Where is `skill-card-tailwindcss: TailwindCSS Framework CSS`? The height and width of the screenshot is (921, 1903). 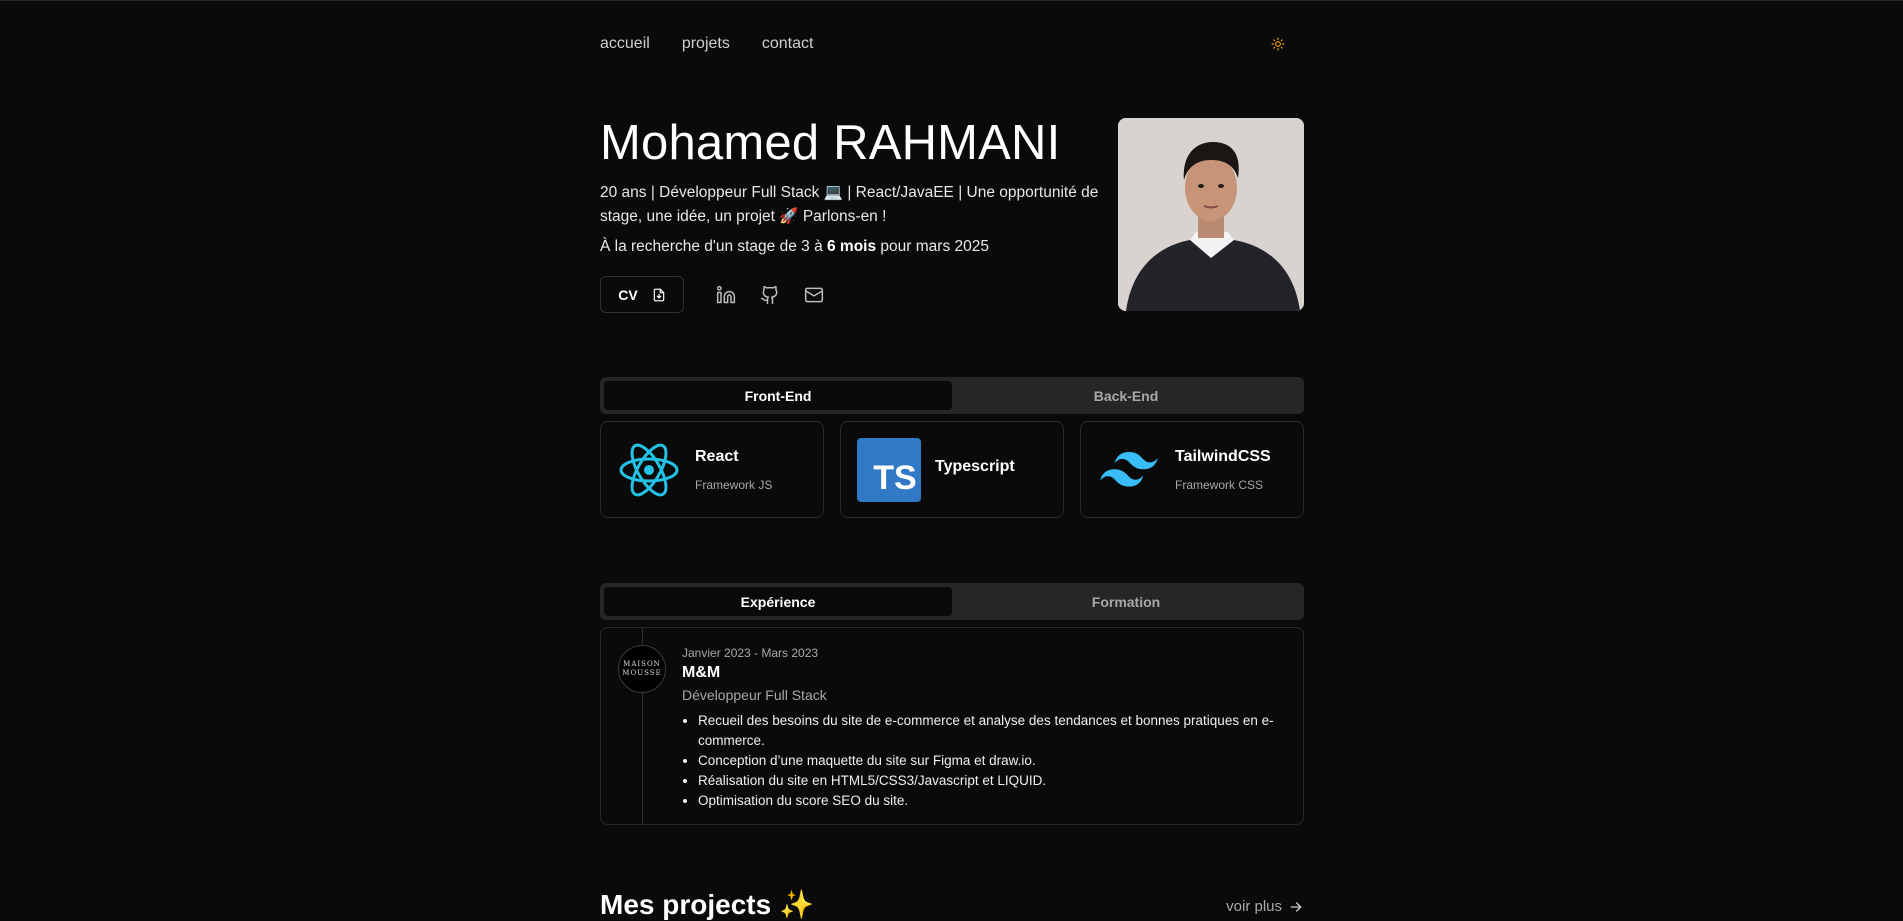 skill-card-tailwindcss: TailwindCSS Framework CSS is located at coordinates (1192, 469).